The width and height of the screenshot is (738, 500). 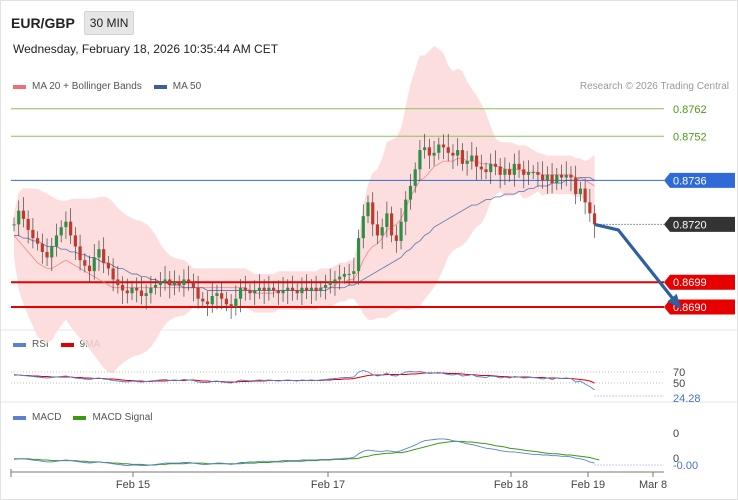 What do you see at coordinates (588, 485) in the screenshot?
I see `x-tick-label: Feb 19` at bounding box center [588, 485].